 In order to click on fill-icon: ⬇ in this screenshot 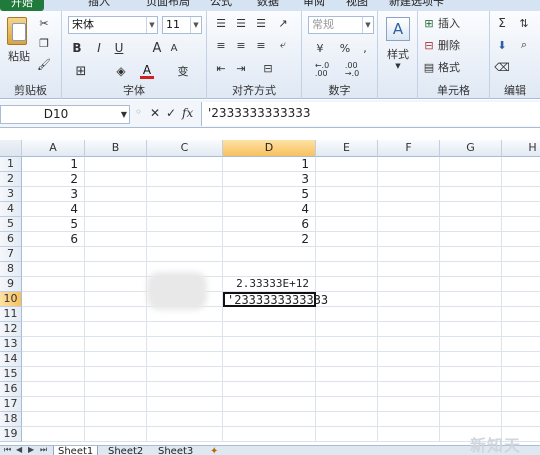, I will do `click(502, 45)`.